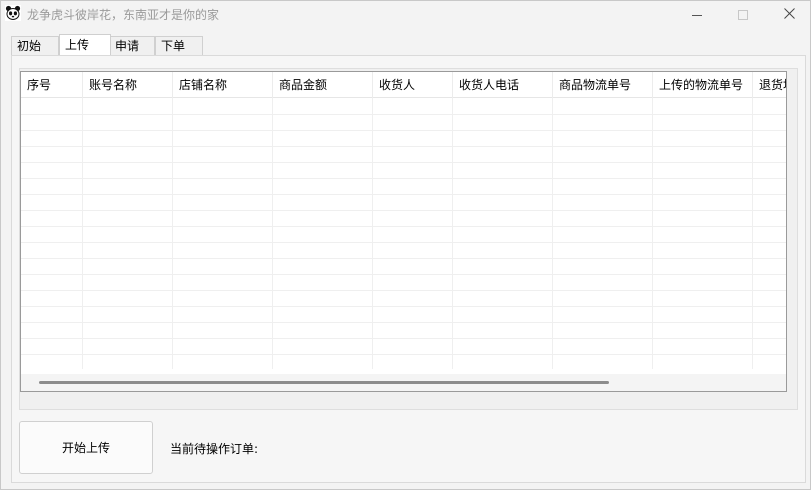  Describe the element at coordinates (35, 46) in the screenshot. I see `tab-init: 初始` at that location.